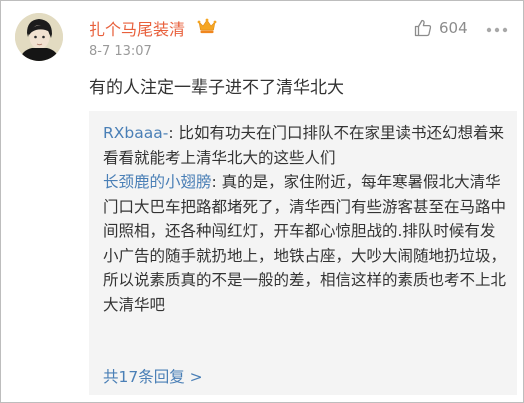 This screenshot has height=403, width=524. I want to click on more-replies-link: 共17条回复 >, so click(153, 376).